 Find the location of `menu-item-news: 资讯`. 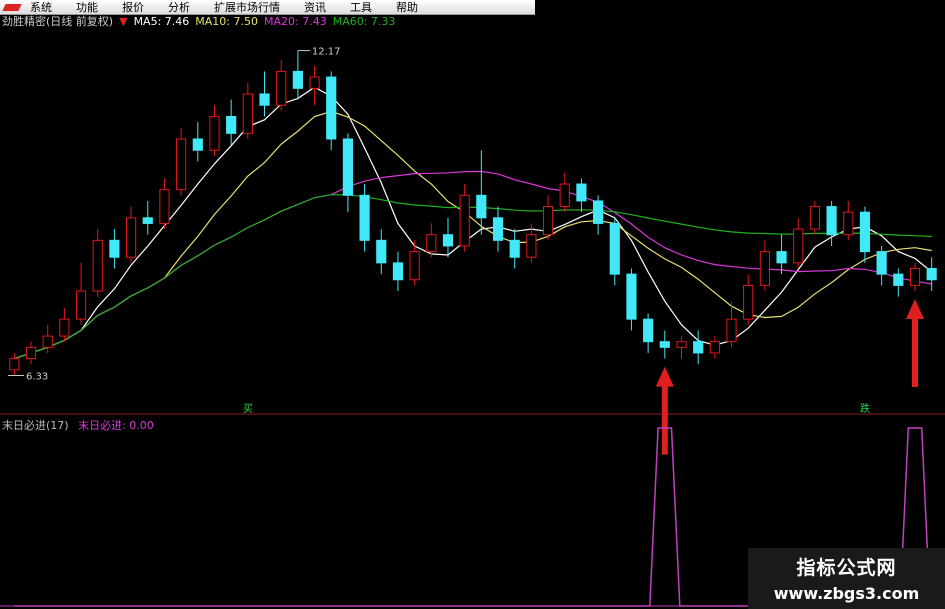

menu-item-news: 资讯 is located at coordinates (315, 7).